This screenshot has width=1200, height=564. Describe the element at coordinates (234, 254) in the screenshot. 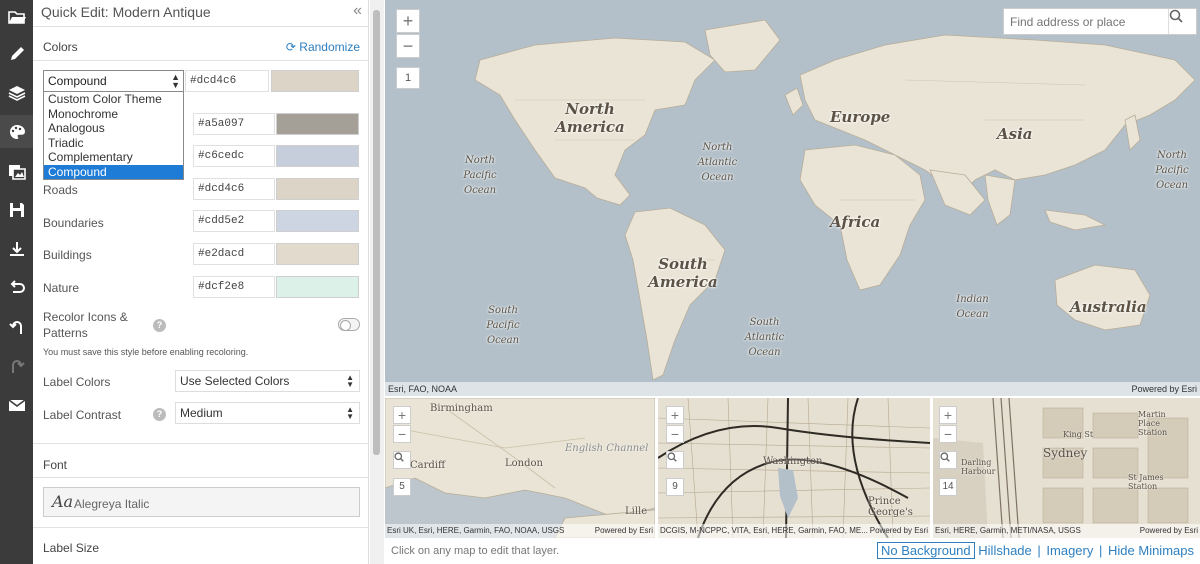

I see `buildings-hex-input: #e2dacd` at that location.